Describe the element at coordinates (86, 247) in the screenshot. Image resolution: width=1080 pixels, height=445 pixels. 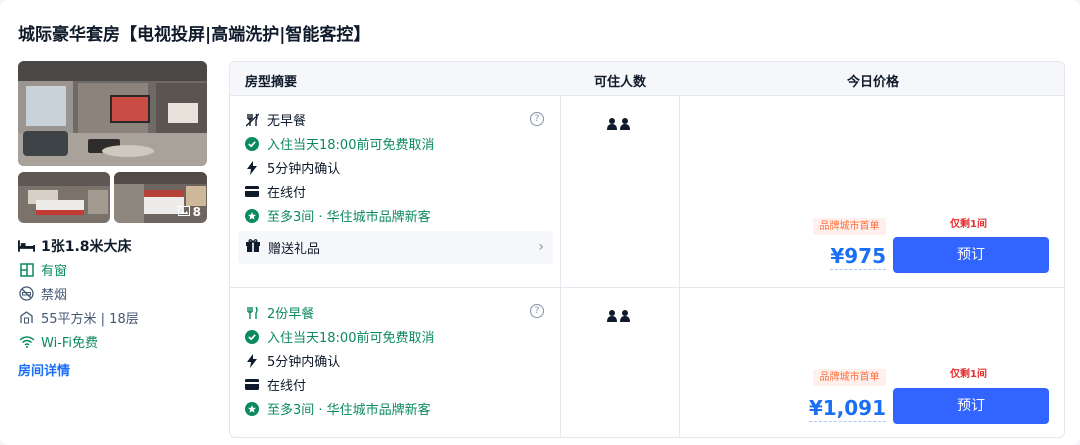
I see `bed-label: 1张1.8米大床` at that location.